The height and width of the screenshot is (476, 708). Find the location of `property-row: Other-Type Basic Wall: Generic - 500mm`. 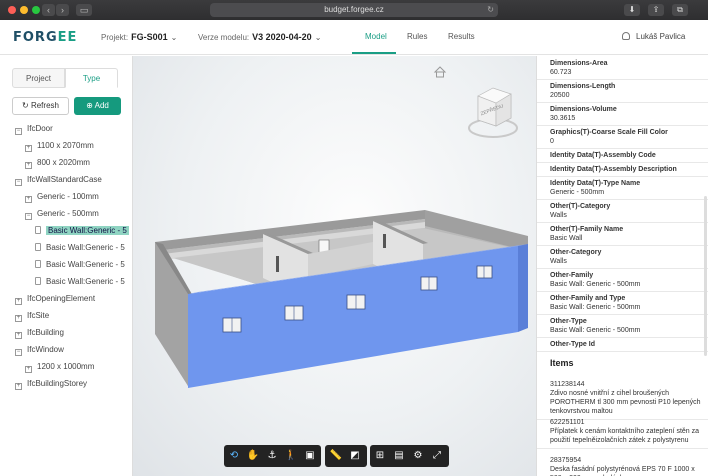

property-row: Other-Type Basic Wall: Generic - 500mm is located at coordinates (622, 326).